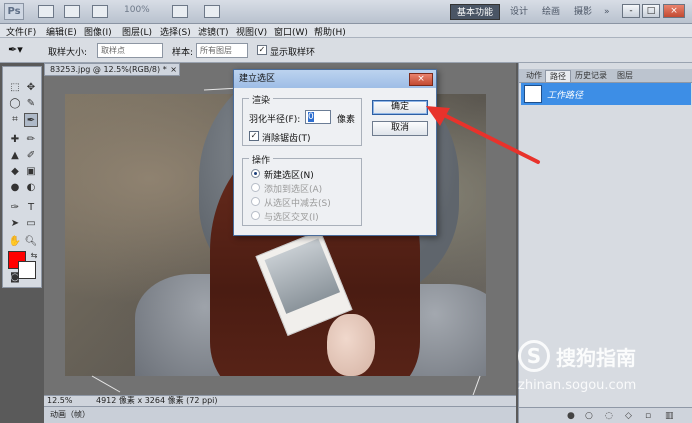  Describe the element at coordinates (589, 416) in the screenshot. I see `stroke-path-icon: ○` at that location.